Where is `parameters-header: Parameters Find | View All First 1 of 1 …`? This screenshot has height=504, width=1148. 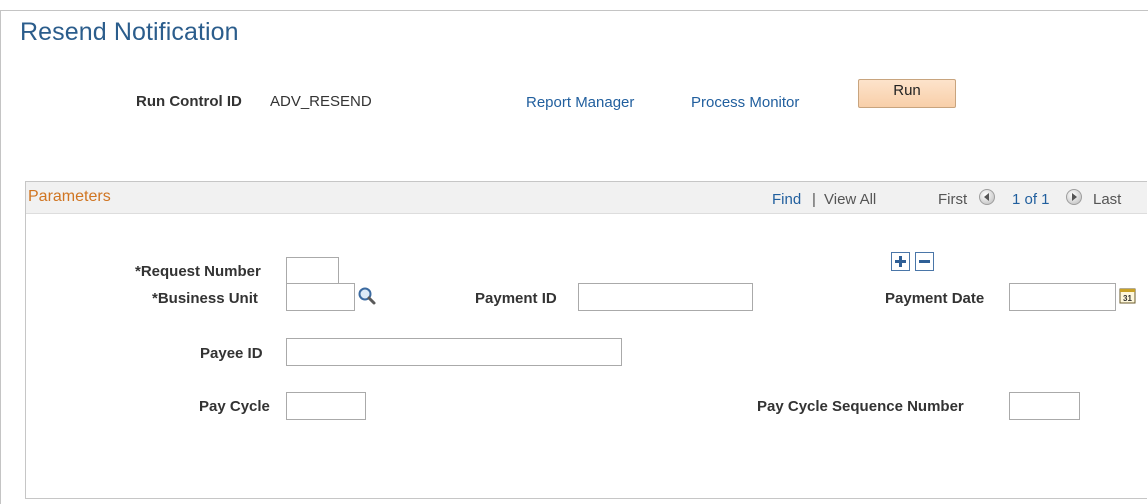 parameters-header: Parameters Find | View All First 1 of 1 … is located at coordinates (586, 198).